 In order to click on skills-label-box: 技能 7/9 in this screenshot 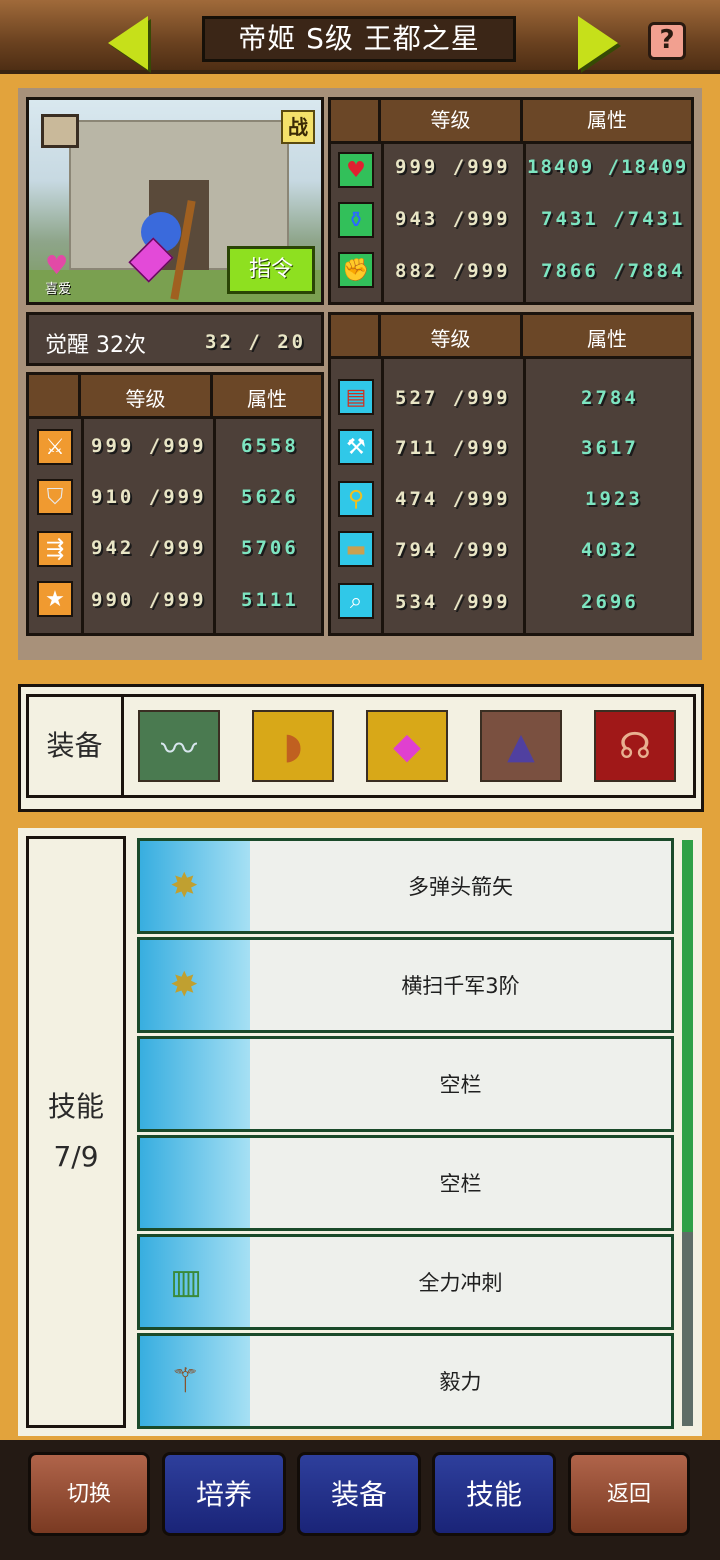, I will do `click(76, 1132)`.